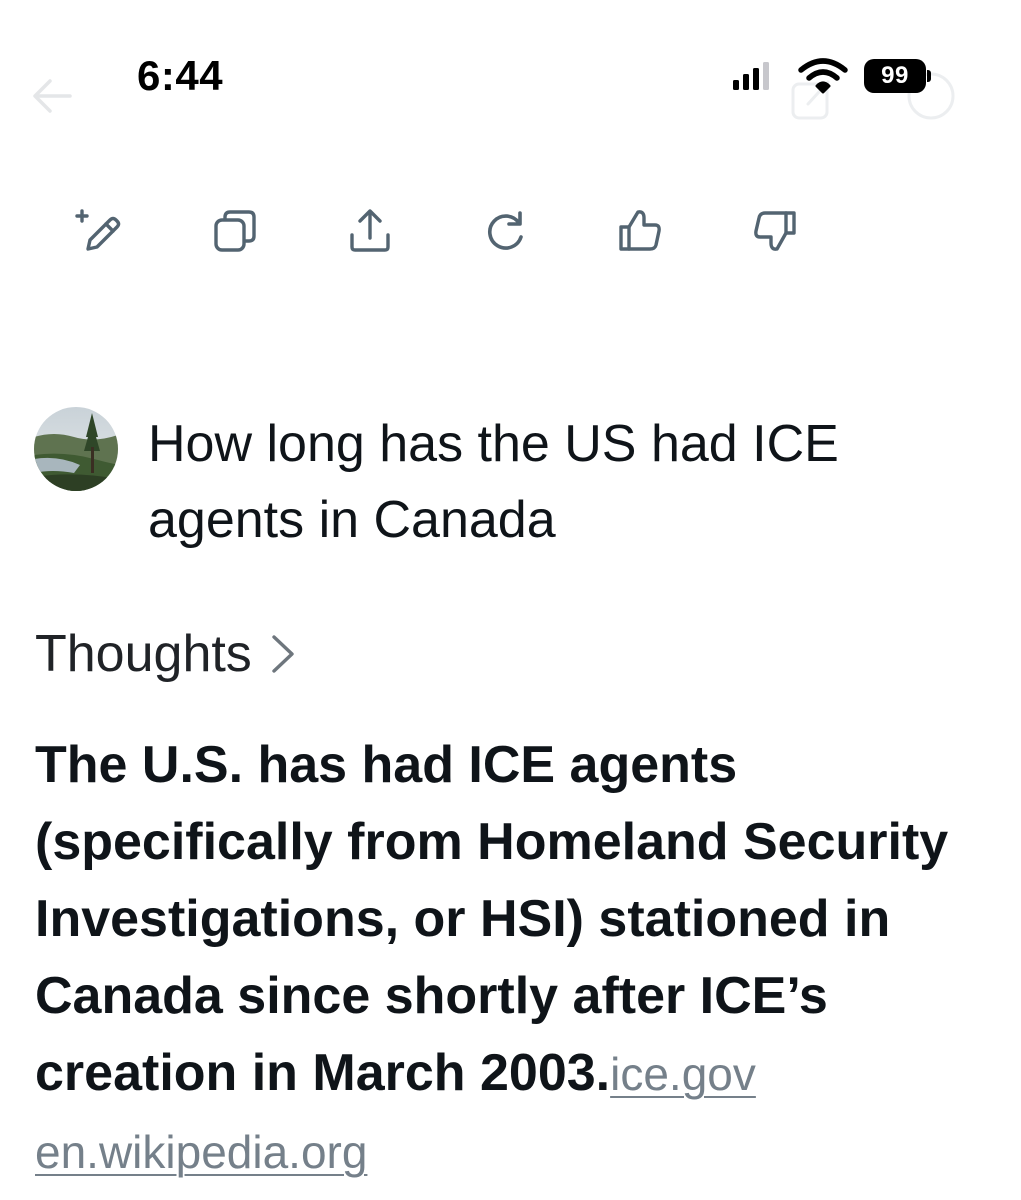 This screenshot has width=1021, height=1200. I want to click on thumbs-up-icon, so click(640, 230).